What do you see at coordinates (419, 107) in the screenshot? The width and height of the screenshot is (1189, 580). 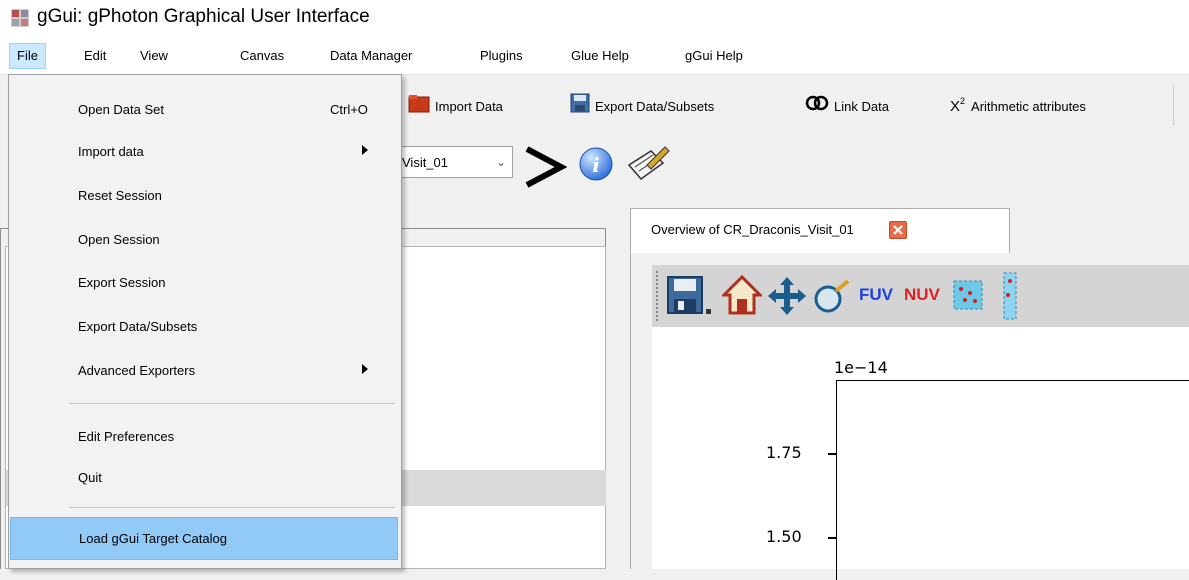 I see `folder-icon` at bounding box center [419, 107].